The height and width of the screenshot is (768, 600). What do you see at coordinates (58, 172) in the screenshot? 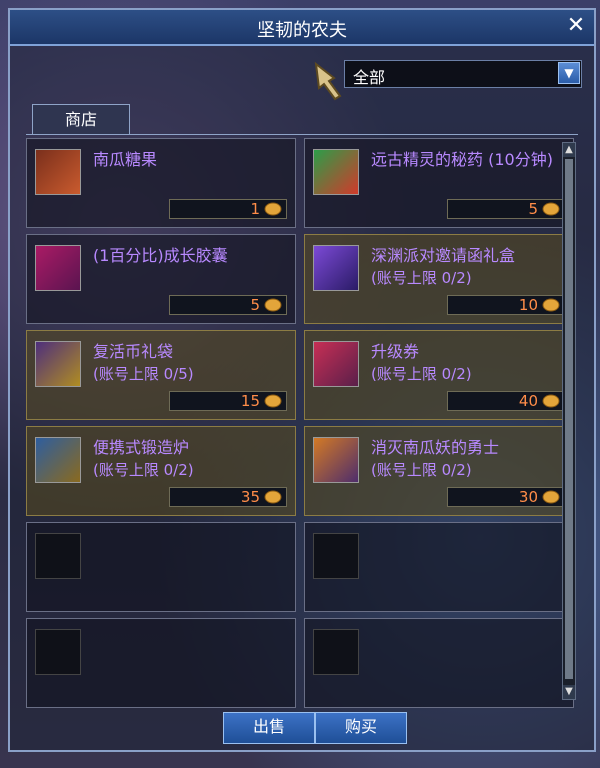
I see `pumpkin-candy-icon` at bounding box center [58, 172].